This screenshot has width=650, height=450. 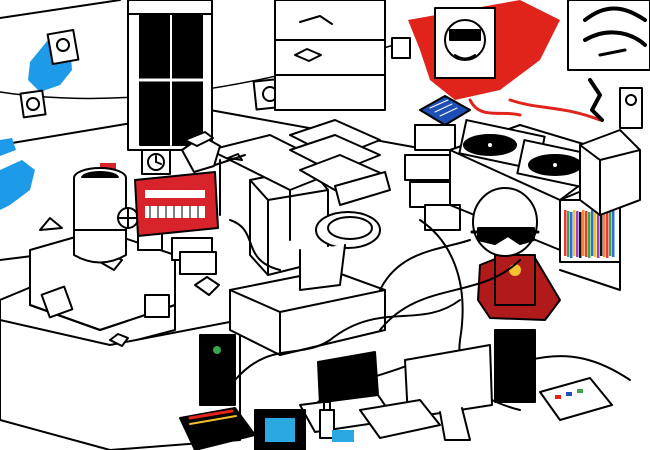 What do you see at coordinates (426, 392) in the screenshot?
I see `monitor` at bounding box center [426, 392].